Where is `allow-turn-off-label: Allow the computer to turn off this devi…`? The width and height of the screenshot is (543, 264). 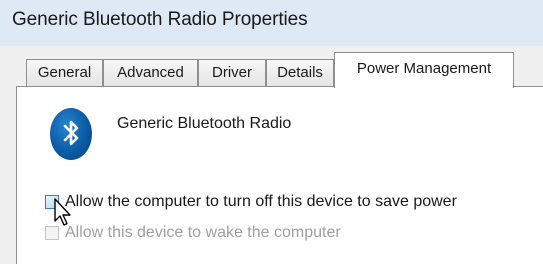 allow-turn-off-label: Allow the computer to turn off this devi… is located at coordinates (261, 202).